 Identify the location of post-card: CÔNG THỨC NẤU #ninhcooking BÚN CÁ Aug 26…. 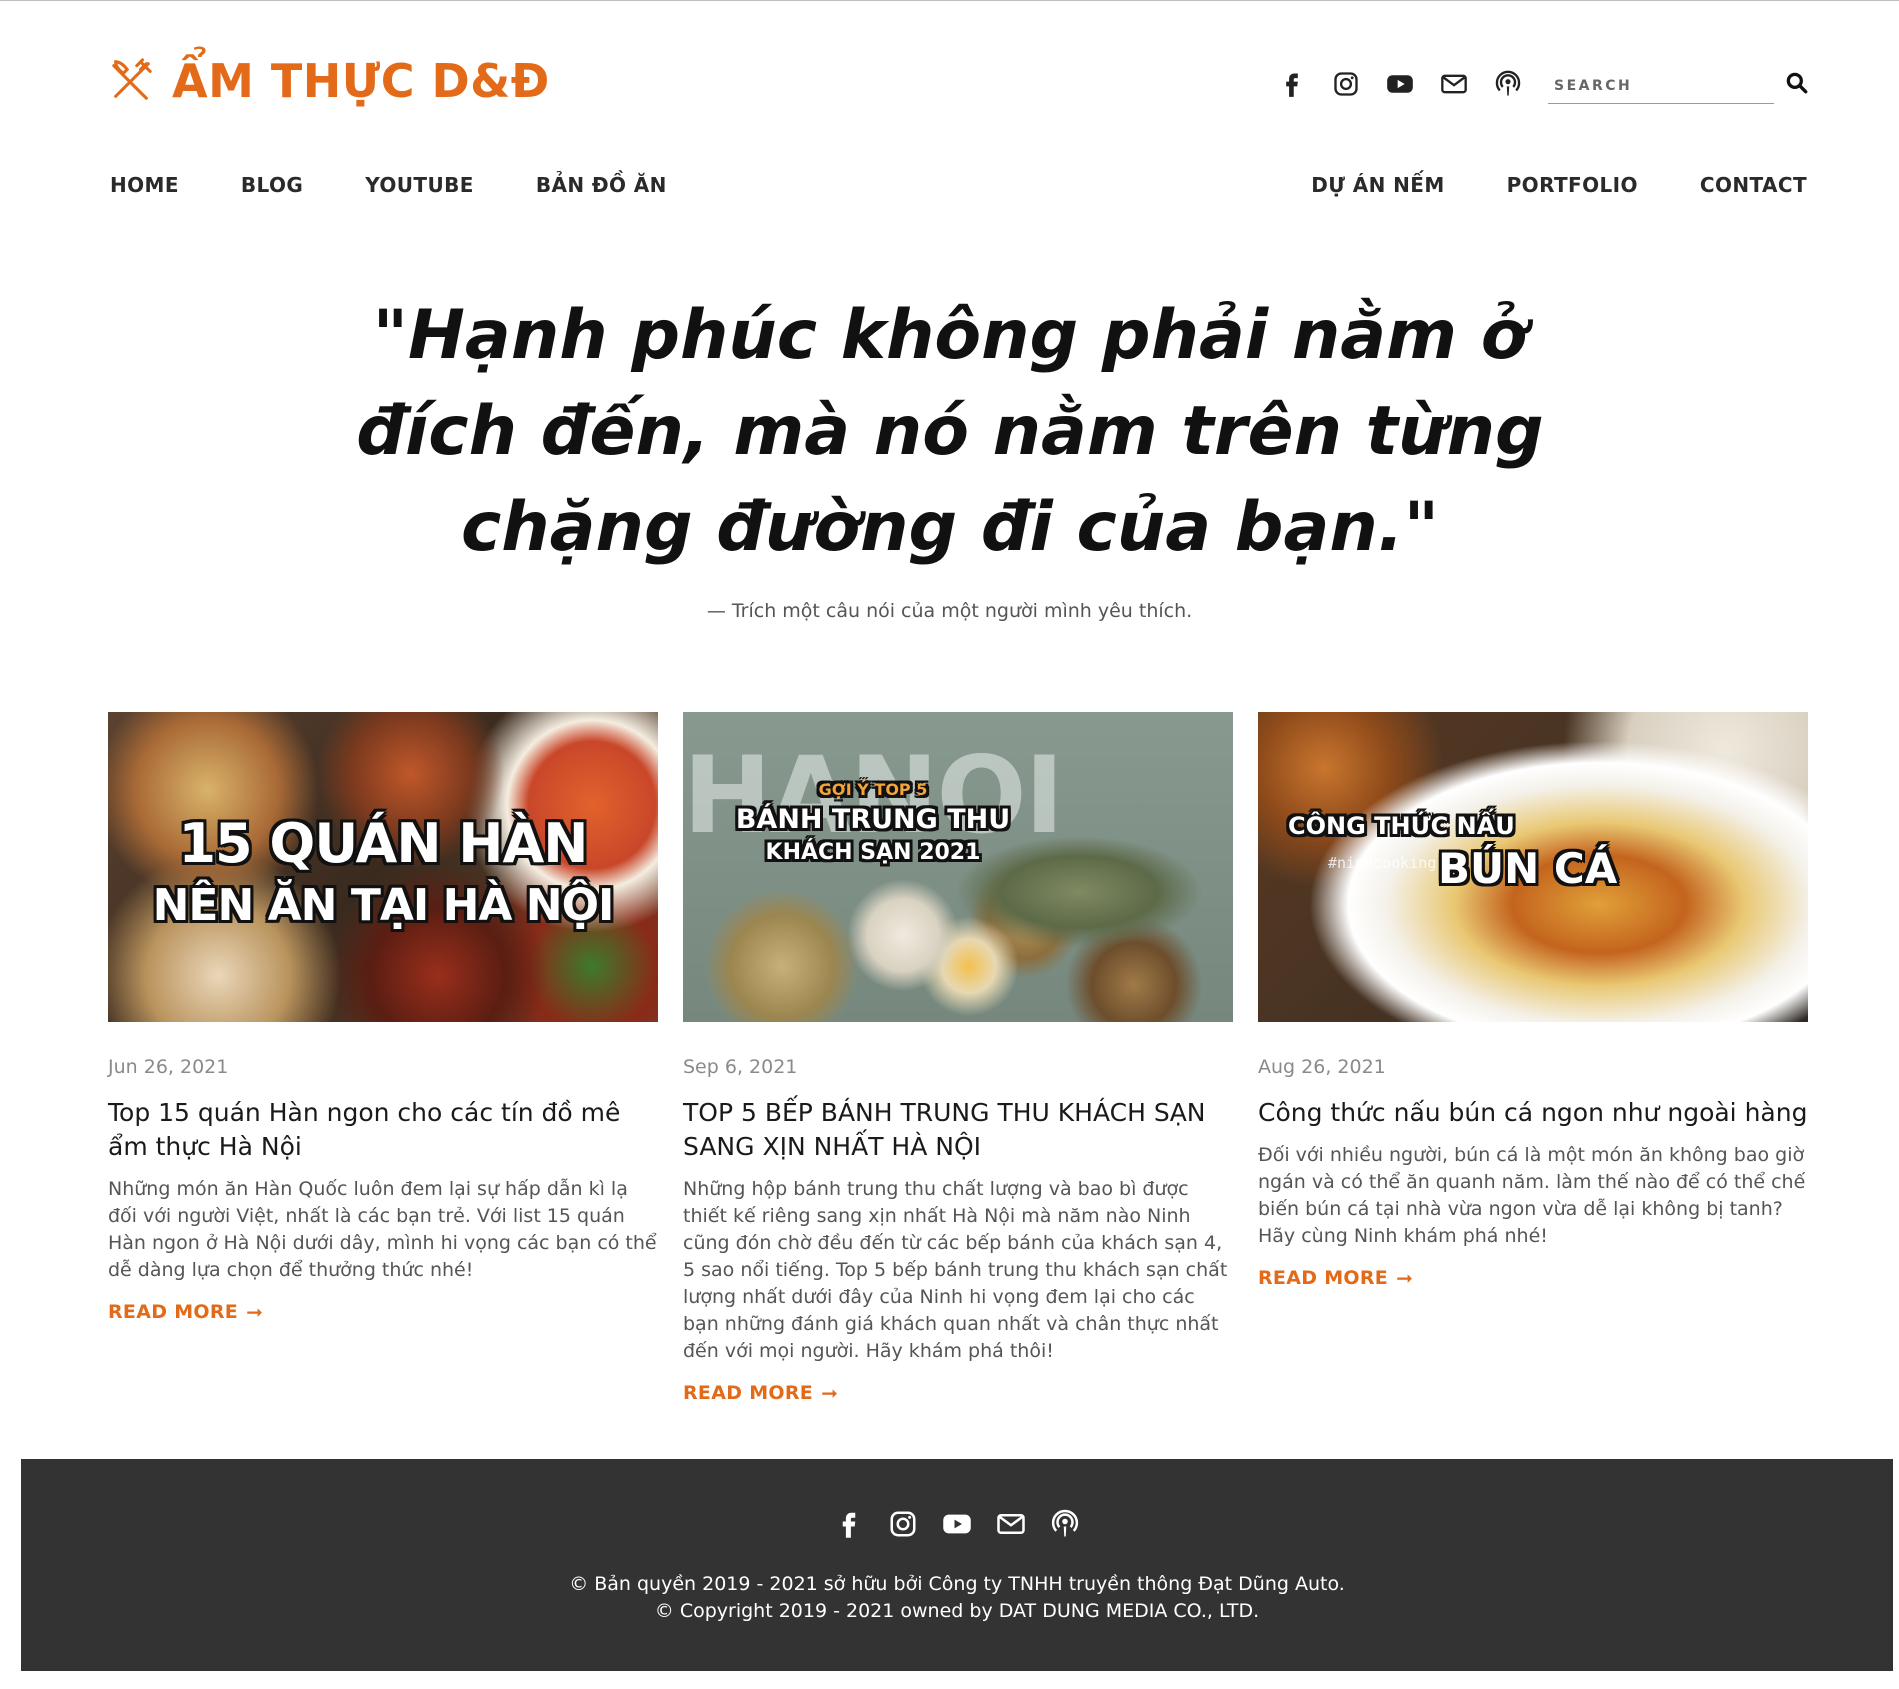
(1533, 1001).